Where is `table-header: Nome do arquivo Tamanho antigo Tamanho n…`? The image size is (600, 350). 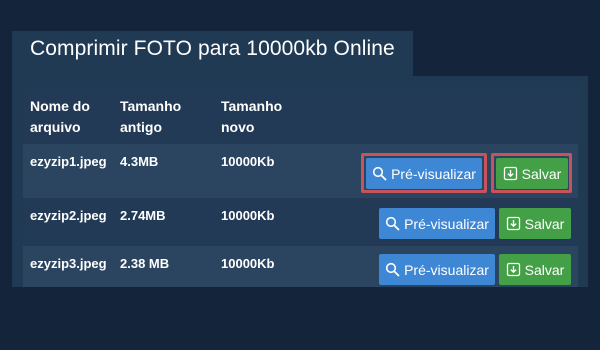
table-header: Nome do arquivo Tamanho antigo Tamanho n… is located at coordinates (300, 116).